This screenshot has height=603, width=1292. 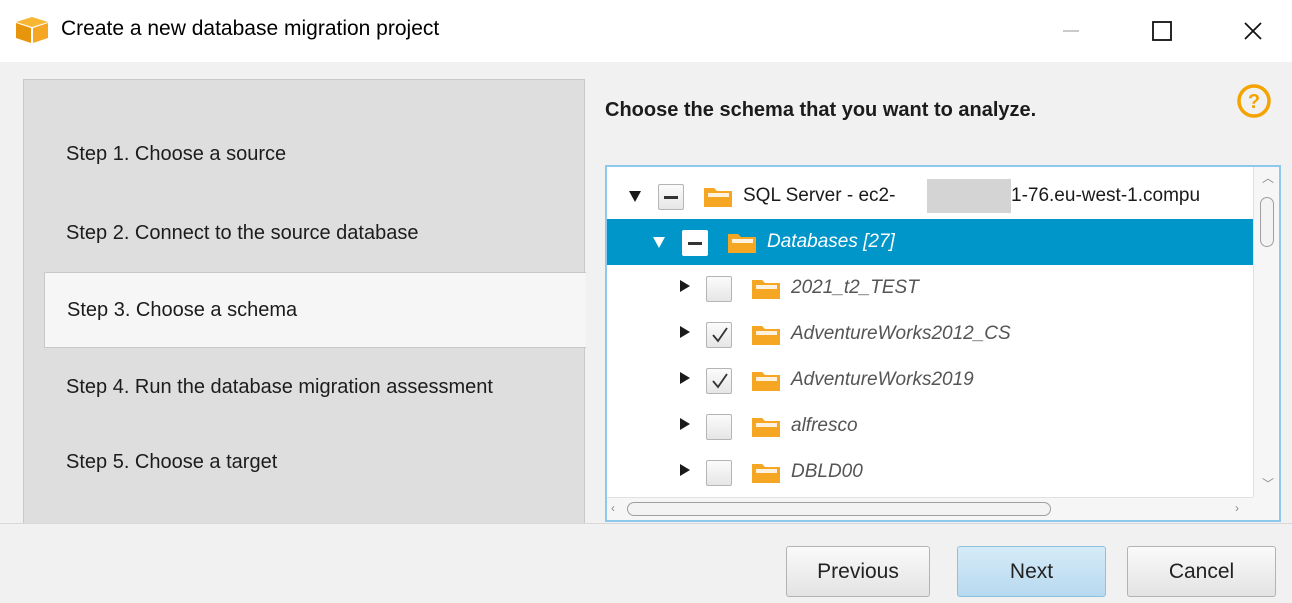 What do you see at coordinates (1266, 332) in the screenshot?
I see `vertical-scrollbar: ︿ ﹀` at bounding box center [1266, 332].